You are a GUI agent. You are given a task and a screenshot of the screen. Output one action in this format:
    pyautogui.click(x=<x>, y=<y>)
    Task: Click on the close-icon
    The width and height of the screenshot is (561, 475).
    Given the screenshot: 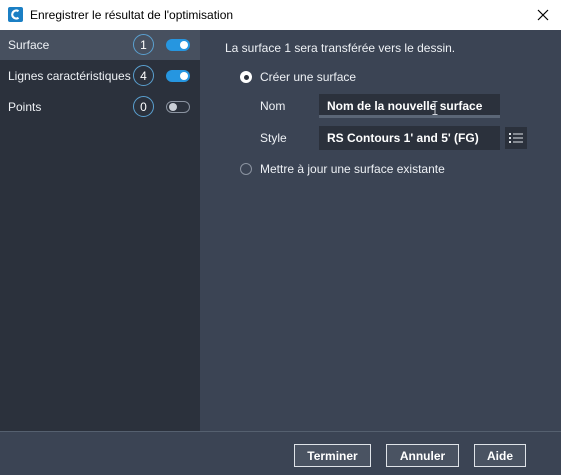 What is the action you would take?
    pyautogui.click(x=543, y=15)
    